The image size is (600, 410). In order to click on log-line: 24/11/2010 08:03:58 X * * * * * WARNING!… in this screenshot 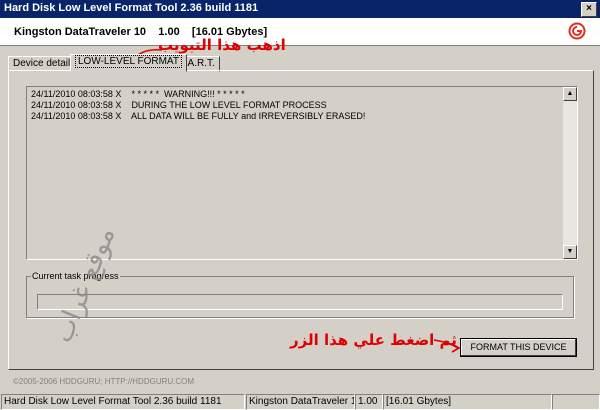, I will do `click(138, 94)`.